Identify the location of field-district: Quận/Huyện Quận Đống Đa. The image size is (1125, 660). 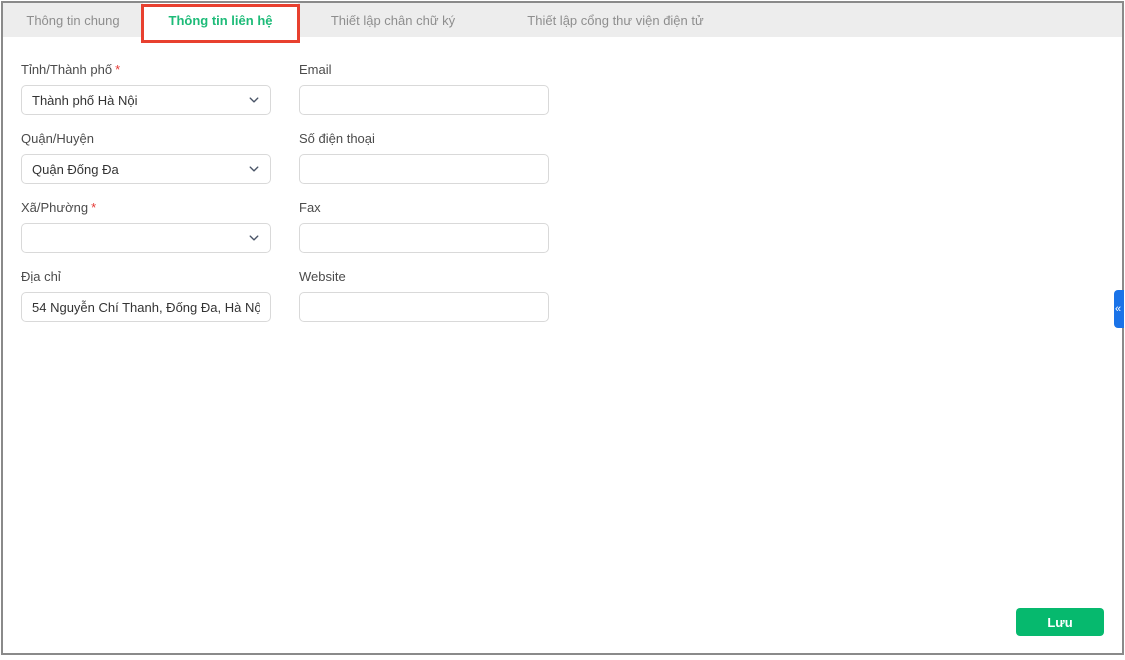
(146, 157).